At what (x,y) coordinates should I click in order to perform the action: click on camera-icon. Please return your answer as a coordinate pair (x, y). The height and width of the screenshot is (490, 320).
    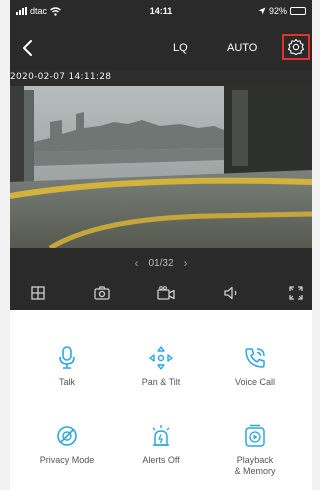
    Looking at the image, I should click on (102, 293).